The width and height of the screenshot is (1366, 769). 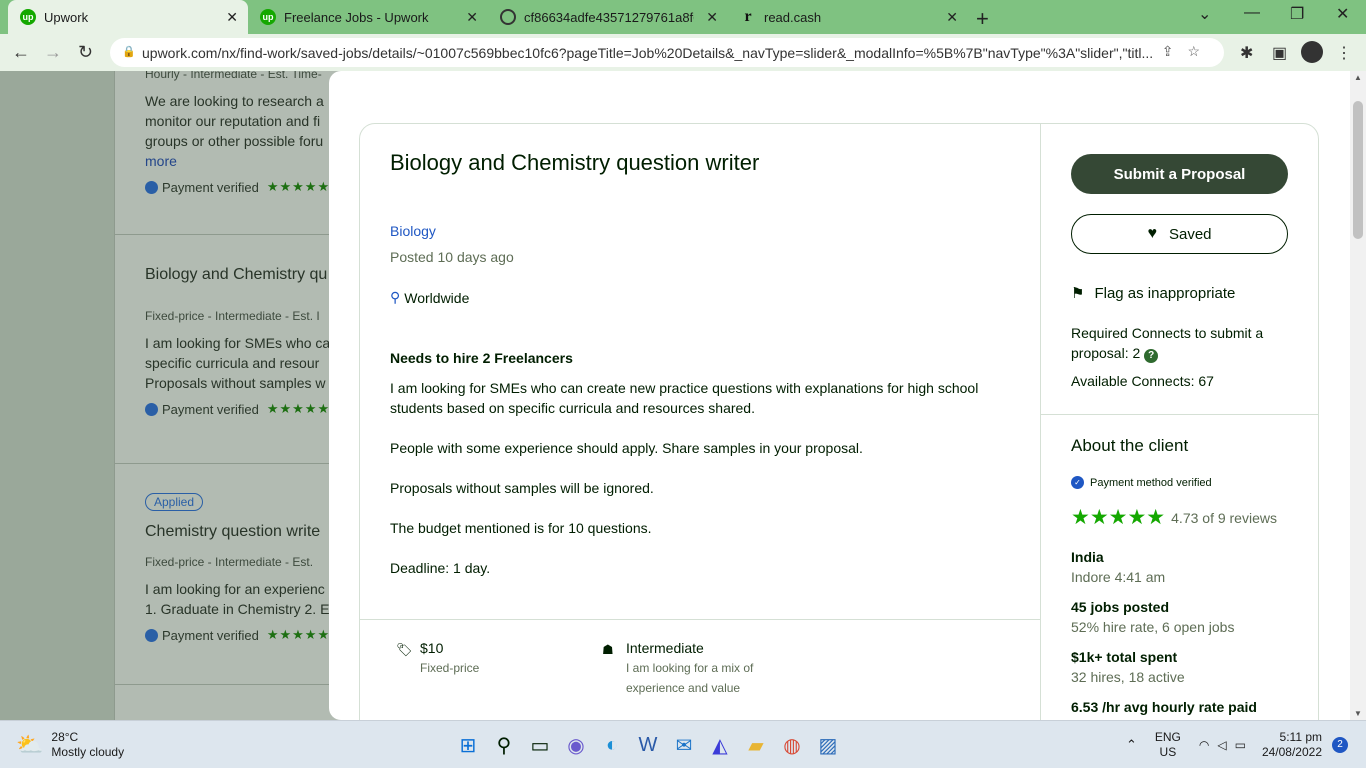 What do you see at coordinates (608, 649) in the screenshot?
I see `brain-icon: ☗` at bounding box center [608, 649].